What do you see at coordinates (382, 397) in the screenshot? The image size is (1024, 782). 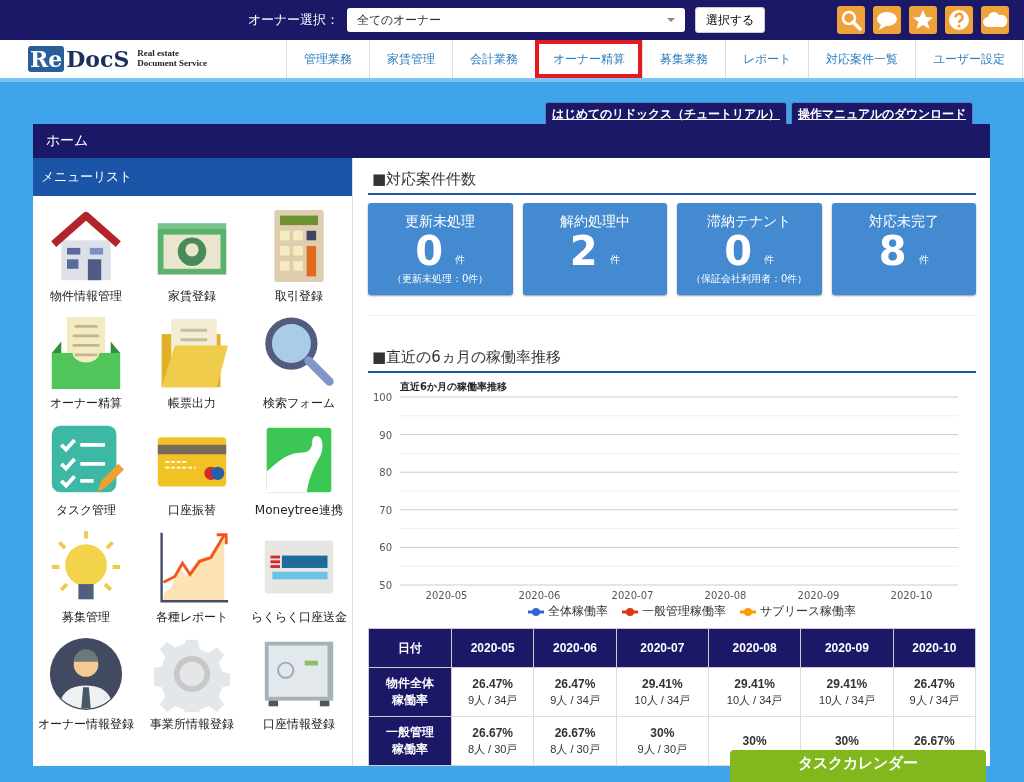 I see `y-tick-label: 100` at bounding box center [382, 397].